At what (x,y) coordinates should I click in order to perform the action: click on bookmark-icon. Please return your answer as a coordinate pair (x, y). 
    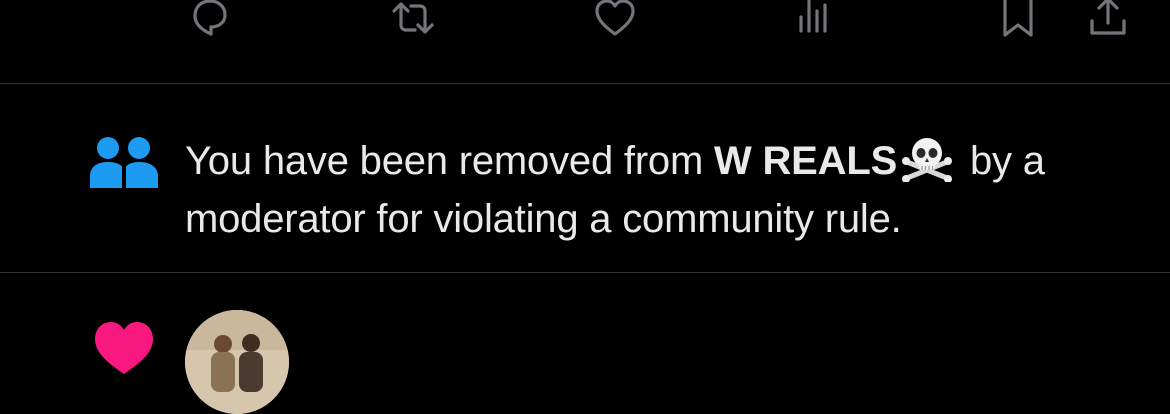
    Looking at the image, I should click on (1018, 24).